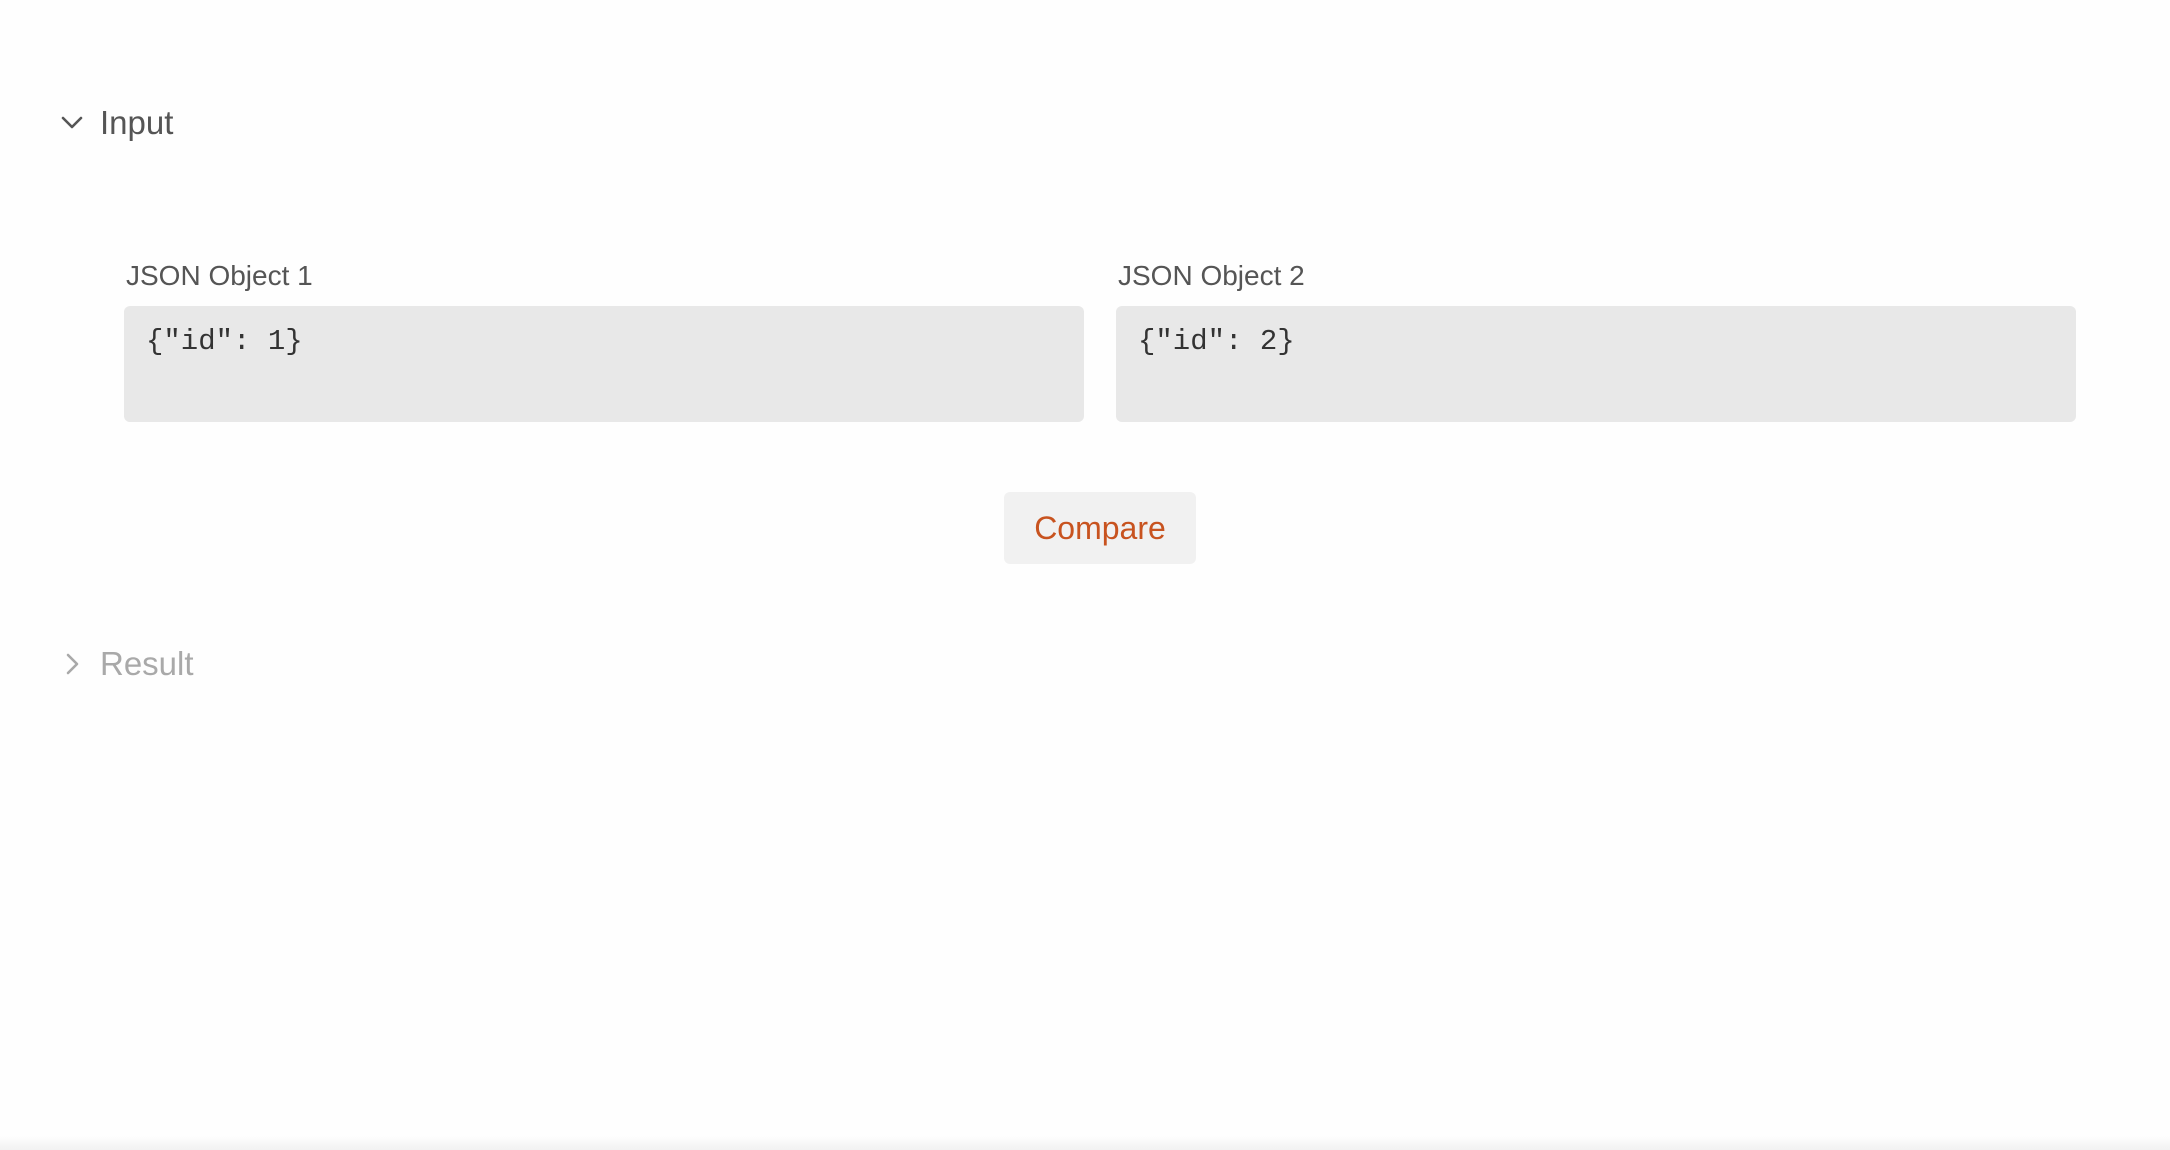  I want to click on json-object-1-field: JSON Object 1 {"id": 1}, so click(604, 340).